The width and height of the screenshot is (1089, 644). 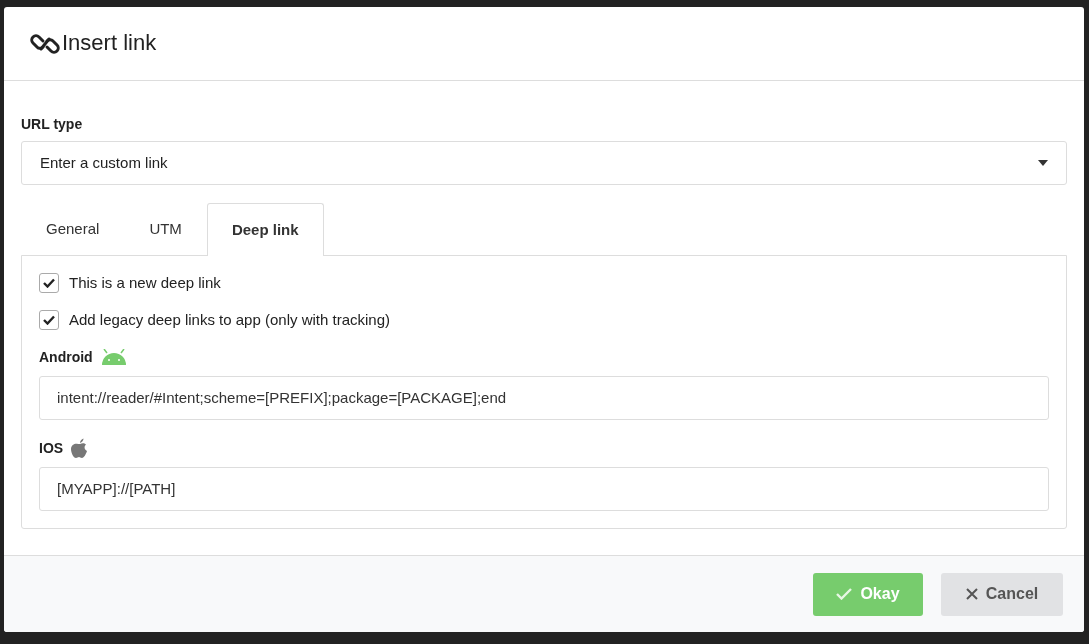 What do you see at coordinates (544, 397) in the screenshot?
I see `text-field: intent://reader/#Intent;scheme=[PREFIX];package=[PACKAGE];end` at bounding box center [544, 397].